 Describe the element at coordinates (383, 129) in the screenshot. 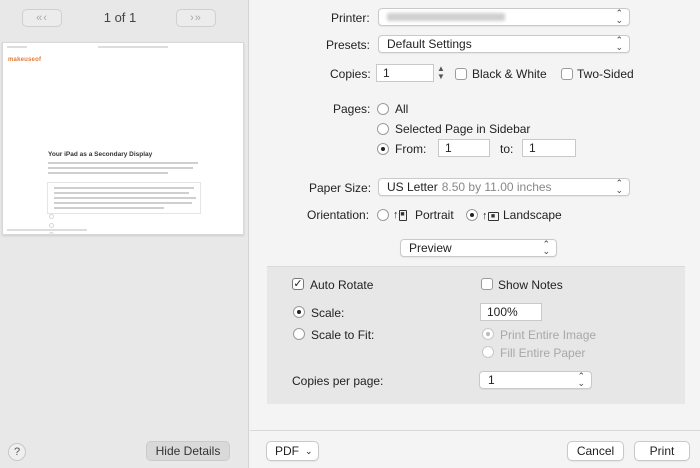

I see `pages-selected-radio` at that location.